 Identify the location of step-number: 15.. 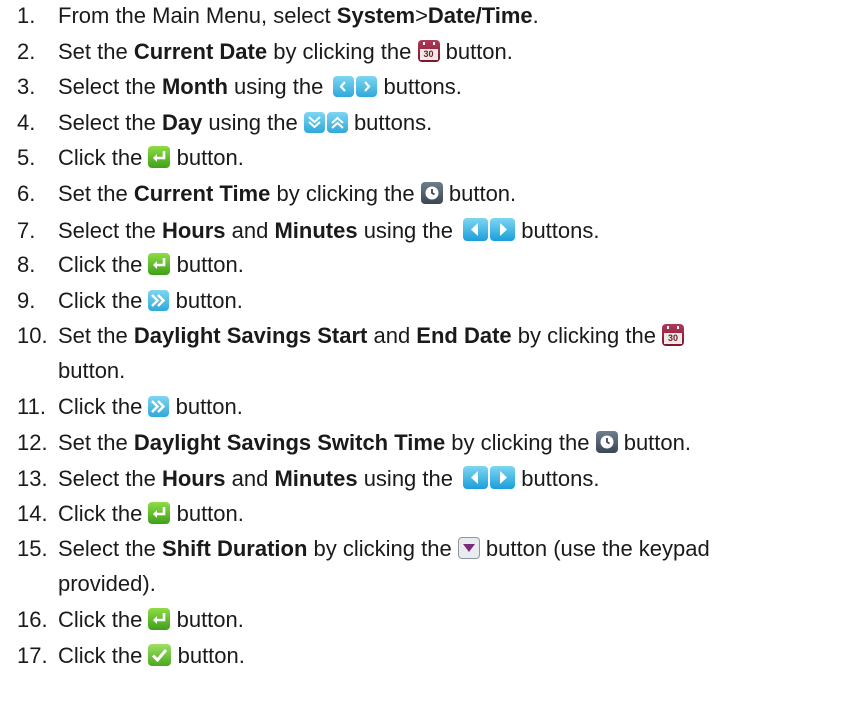
(32, 548).